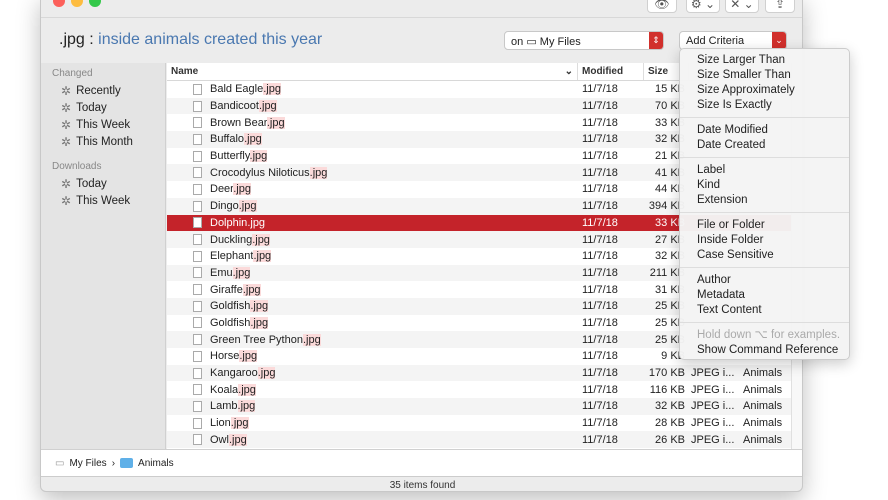  I want to click on minimize-button, so click(77, 3).